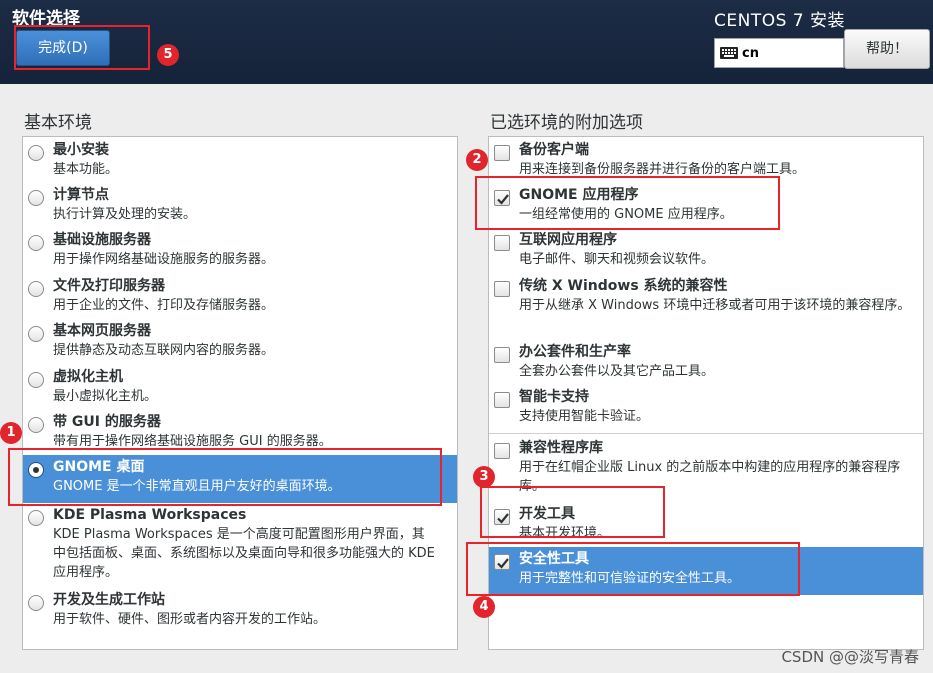 The width and height of the screenshot is (933, 673). Describe the element at coordinates (477, 160) in the screenshot. I see `annotation-number-2: 2` at that location.